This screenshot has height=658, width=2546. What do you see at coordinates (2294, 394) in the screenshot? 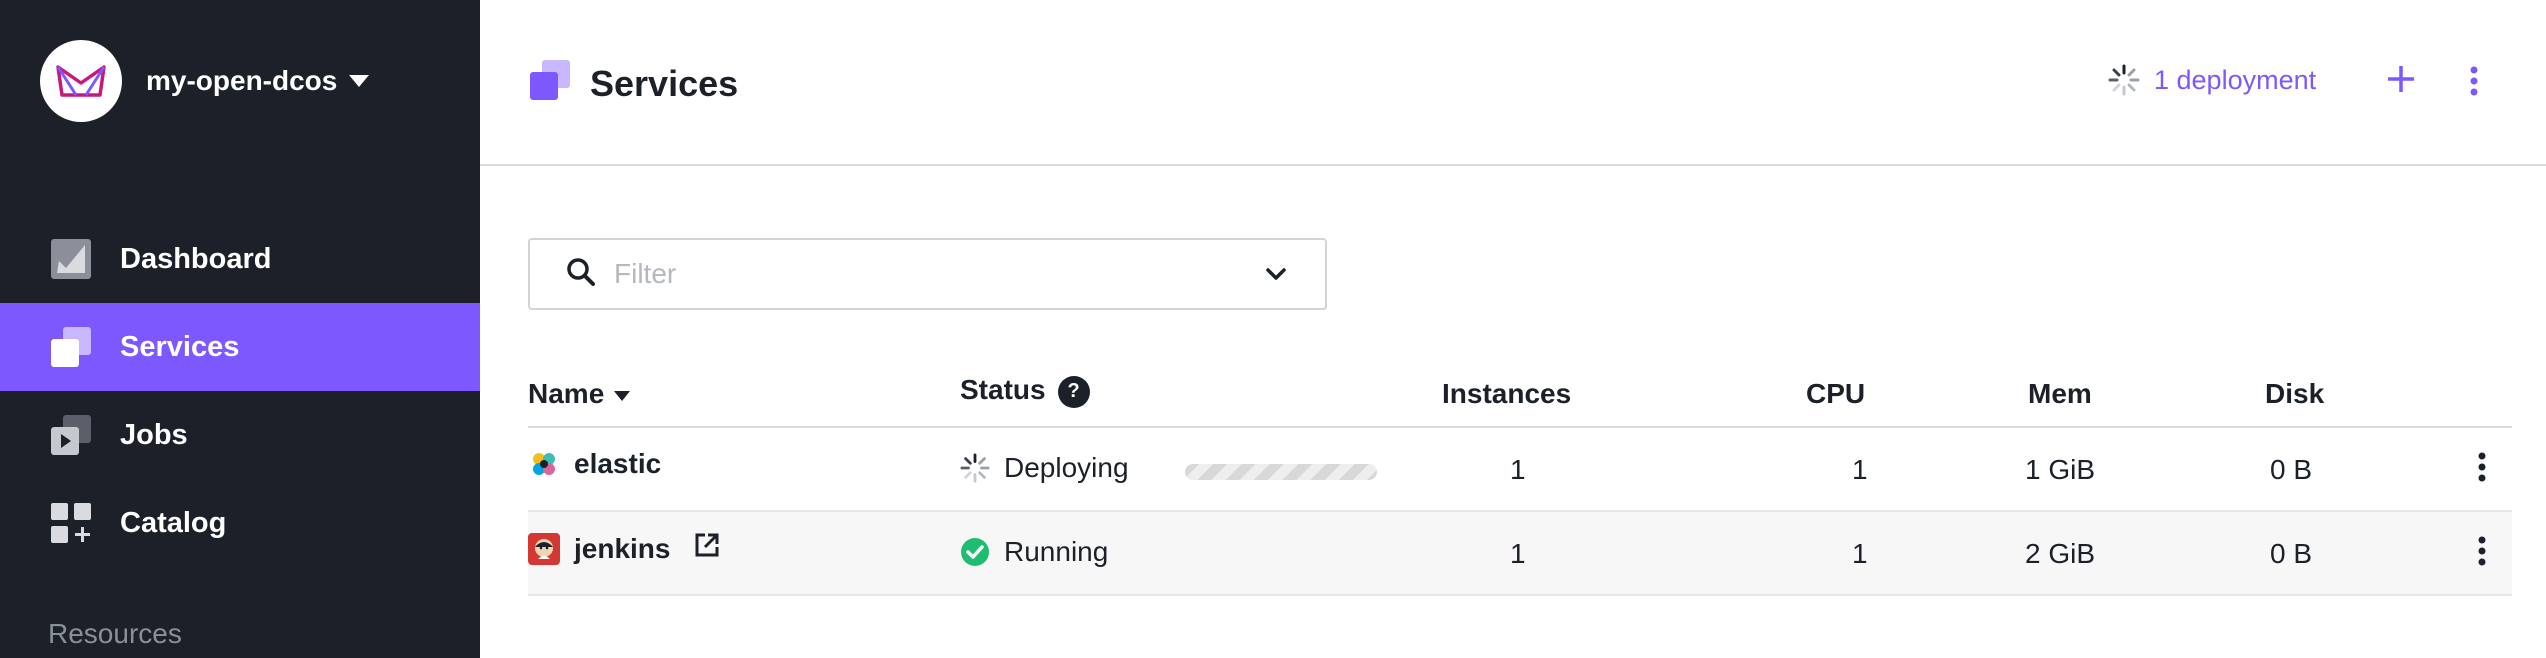
I see `column-header-disk: Disk` at bounding box center [2294, 394].